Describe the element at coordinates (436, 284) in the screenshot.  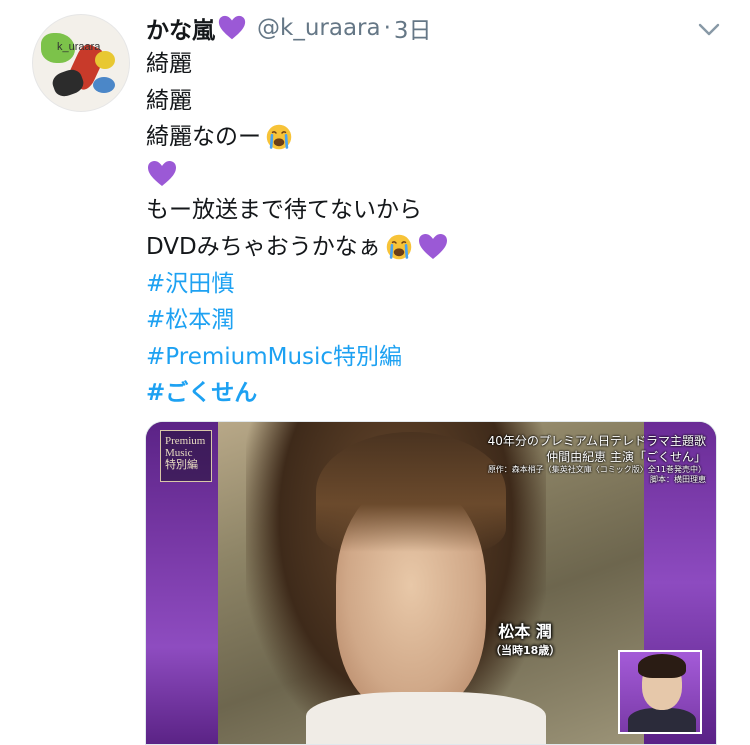
I see `hashtag-link: #沢田慎` at that location.